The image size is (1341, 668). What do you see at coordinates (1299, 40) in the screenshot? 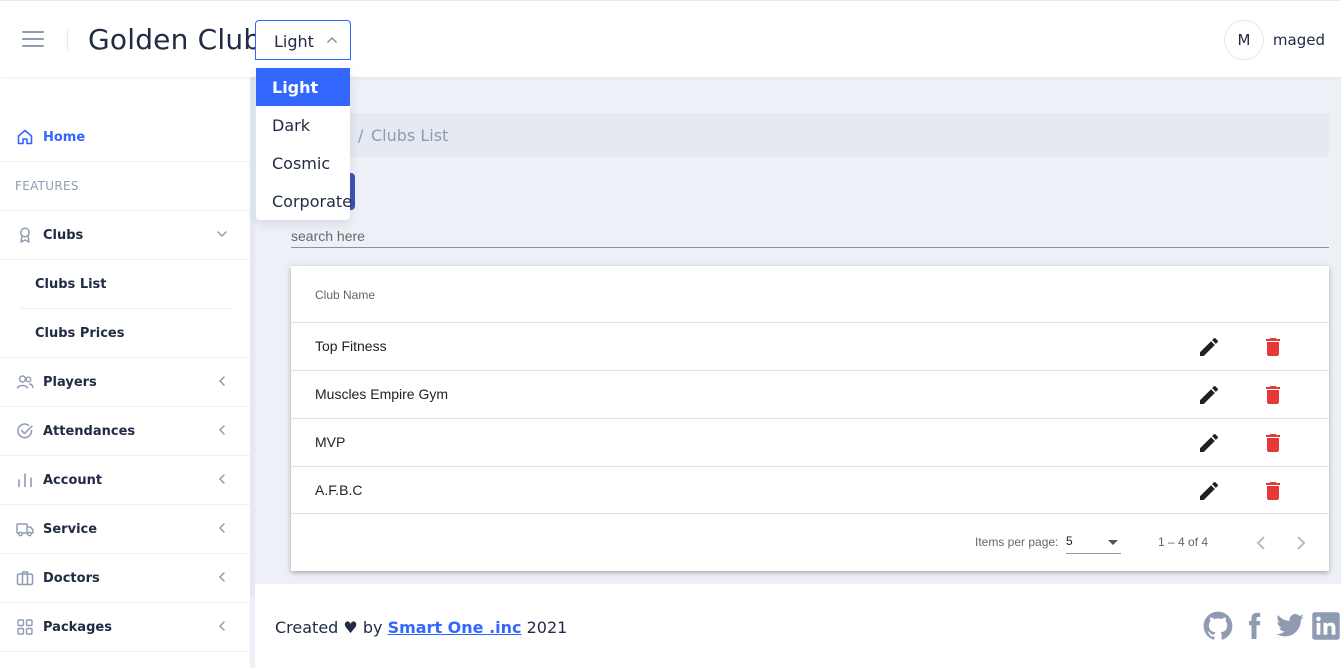
I see `user-name: maged` at bounding box center [1299, 40].